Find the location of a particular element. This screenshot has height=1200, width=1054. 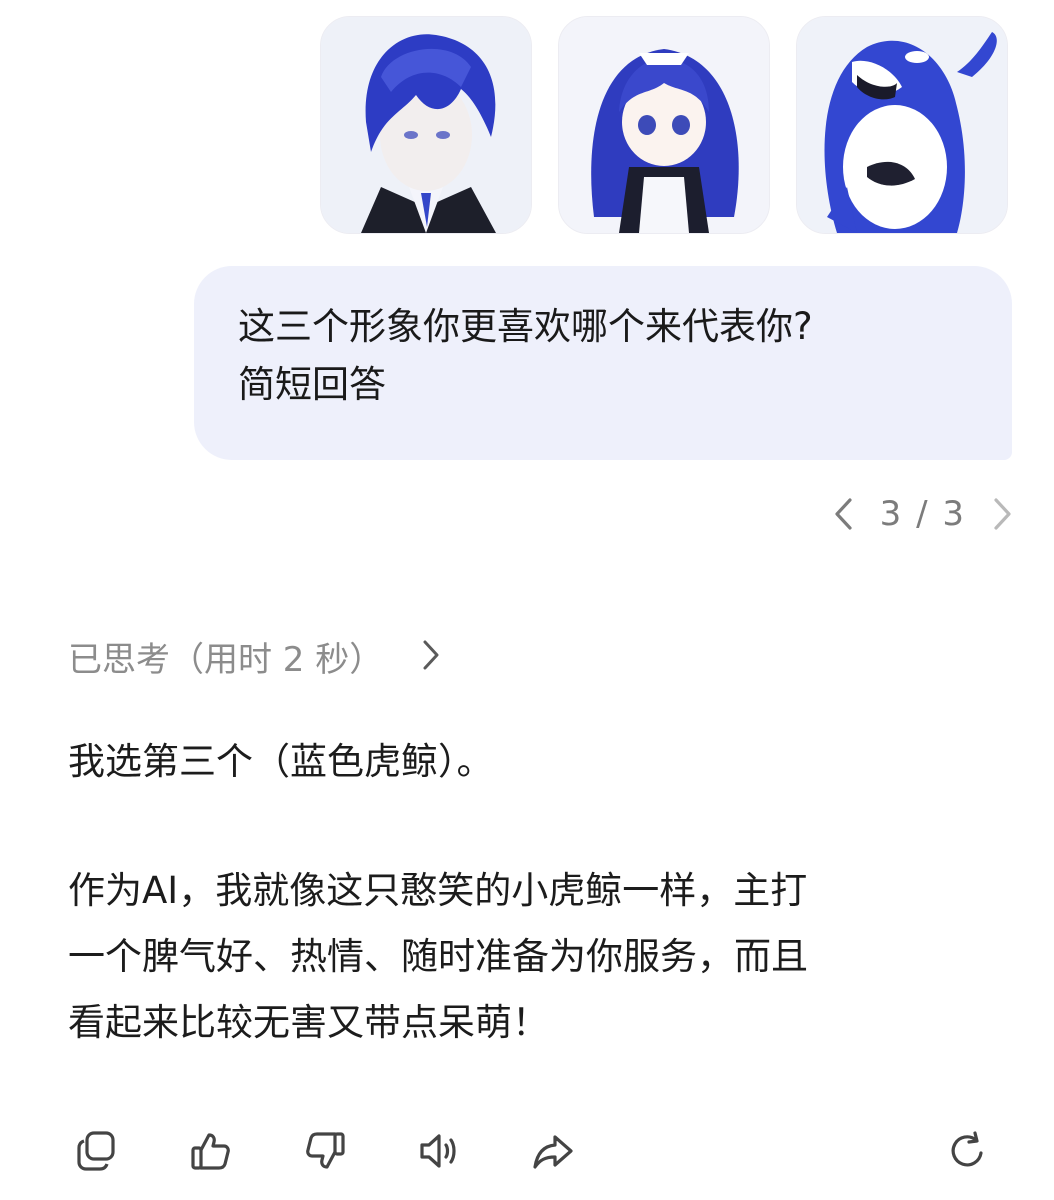

thinking-toggle: 已思考（用时 2 秒） is located at coordinates (254, 656).